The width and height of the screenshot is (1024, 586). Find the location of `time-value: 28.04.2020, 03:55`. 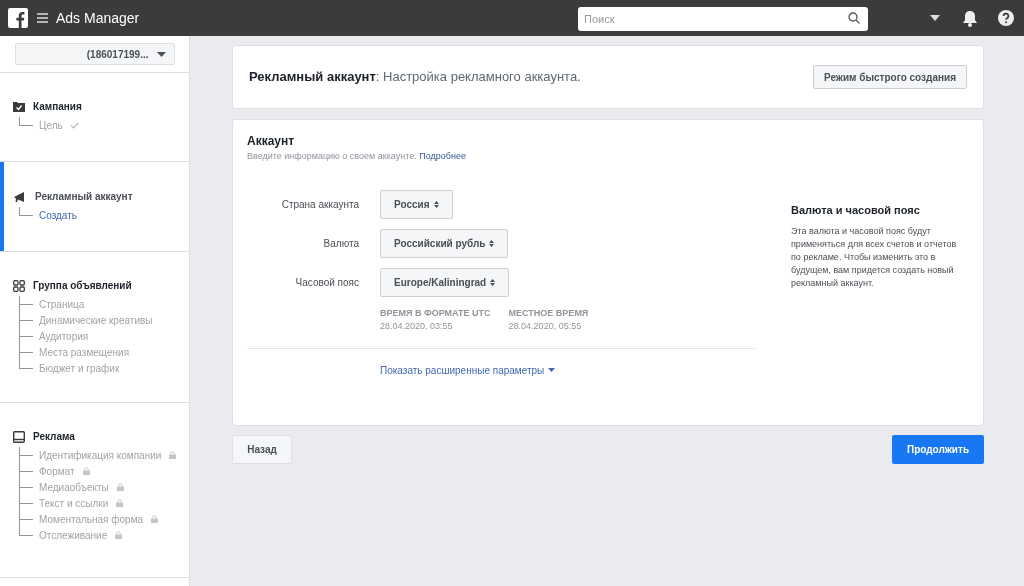

time-value: 28.04.2020, 03:55 is located at coordinates (417, 326).